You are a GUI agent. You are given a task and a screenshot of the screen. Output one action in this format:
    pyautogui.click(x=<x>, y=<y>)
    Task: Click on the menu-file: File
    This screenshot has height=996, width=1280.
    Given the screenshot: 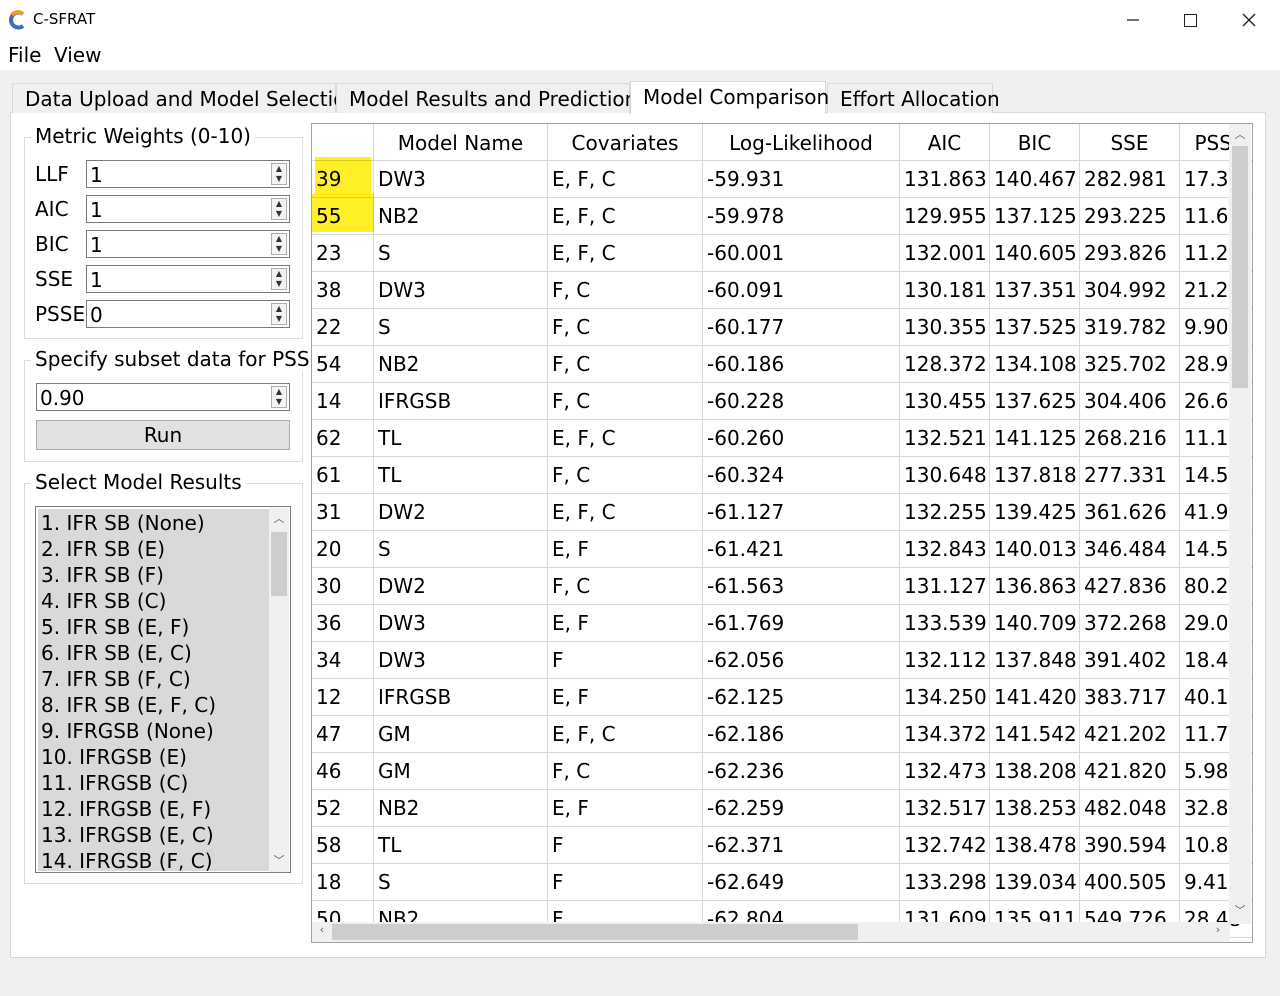 What is the action you would take?
    pyautogui.click(x=24, y=55)
    